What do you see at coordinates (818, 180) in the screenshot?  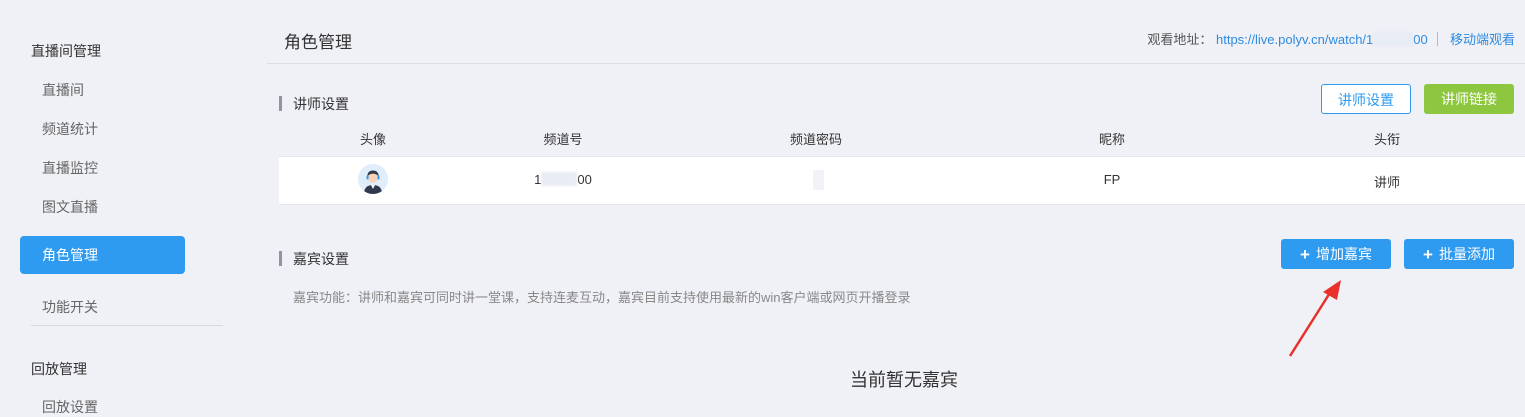 I see `channel-password-redacted` at bounding box center [818, 180].